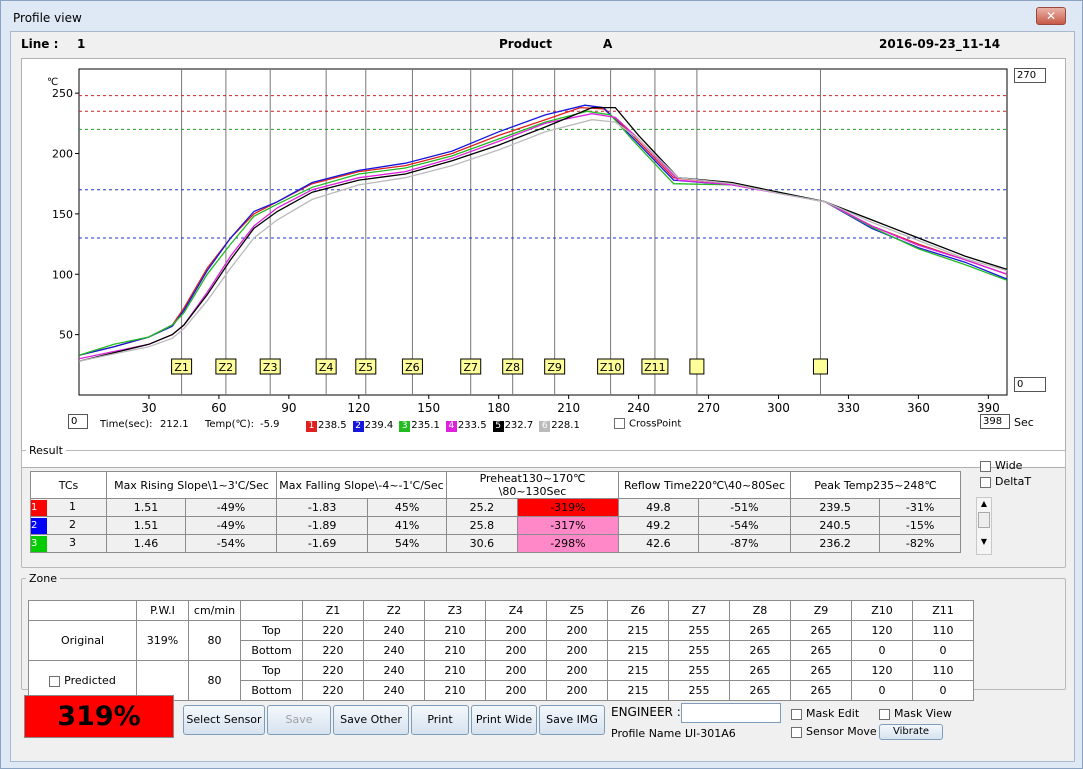 This screenshot has width=1083, height=769. What do you see at coordinates (78, 421) in the screenshot?
I see `x-min-box: 0` at bounding box center [78, 421].